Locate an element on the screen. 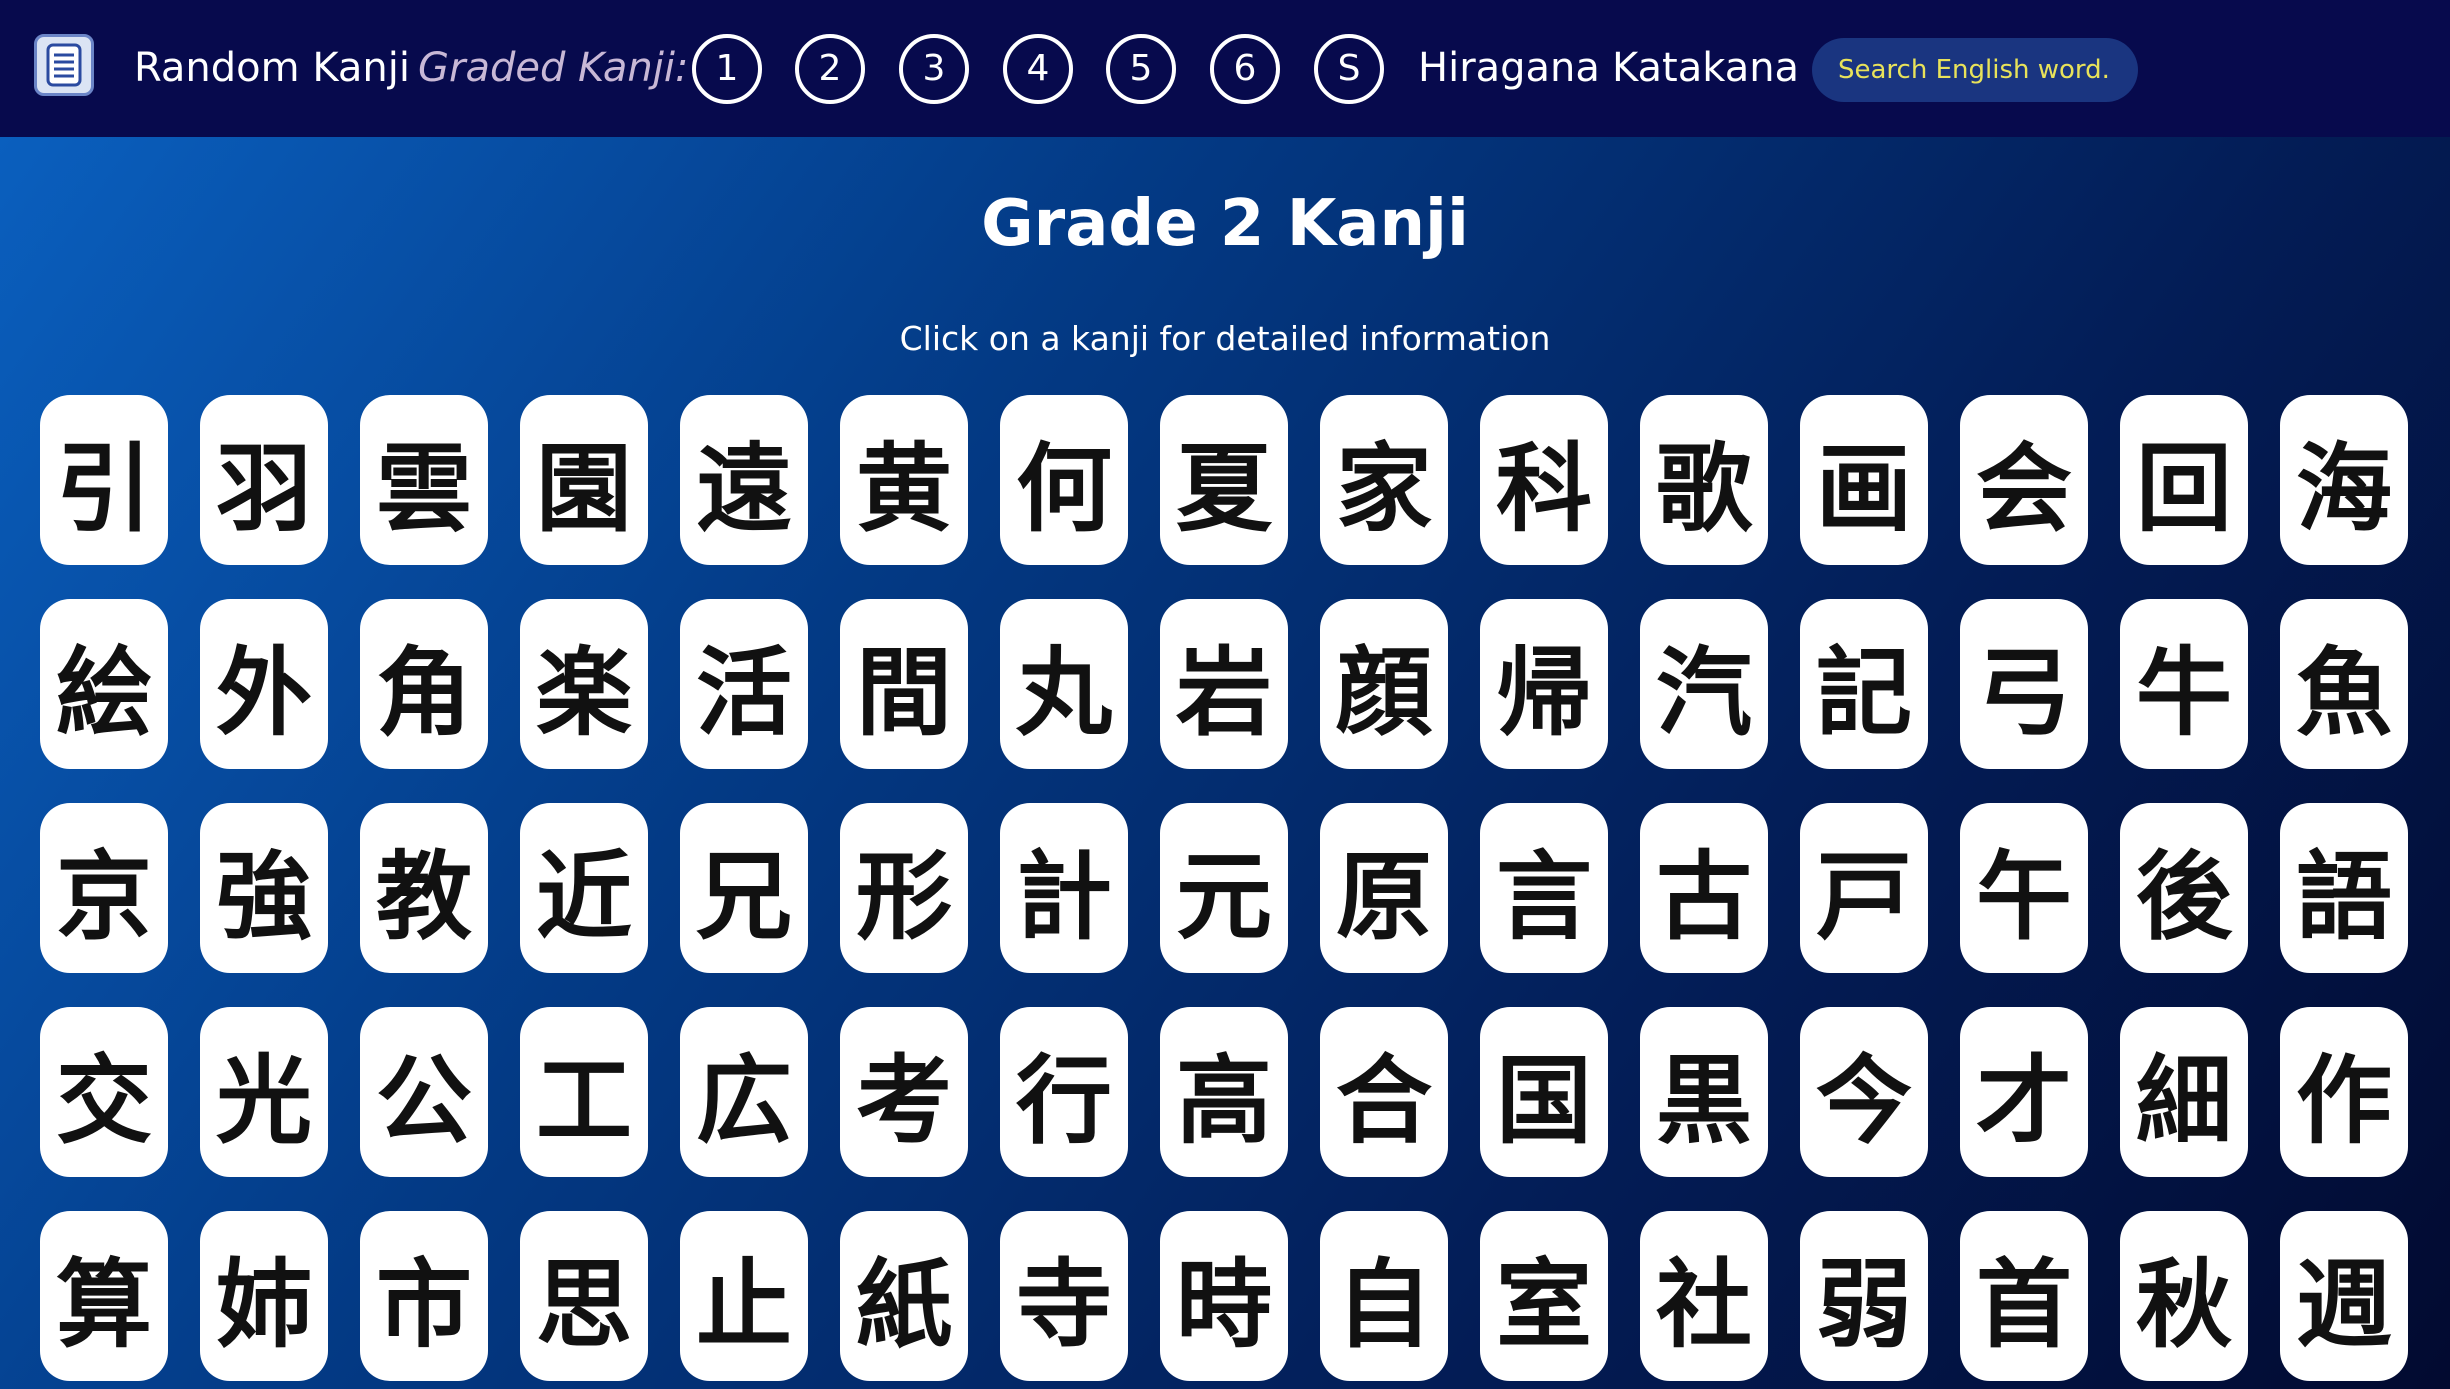  kanji-card: 間 is located at coordinates (904, 684).